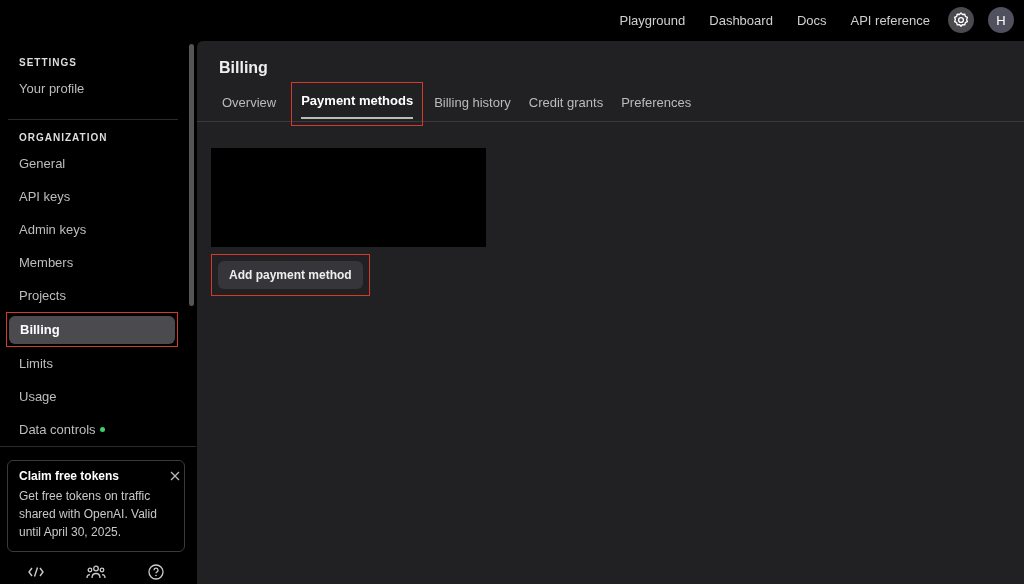  I want to click on sidebar-item: Billing, so click(92, 329).